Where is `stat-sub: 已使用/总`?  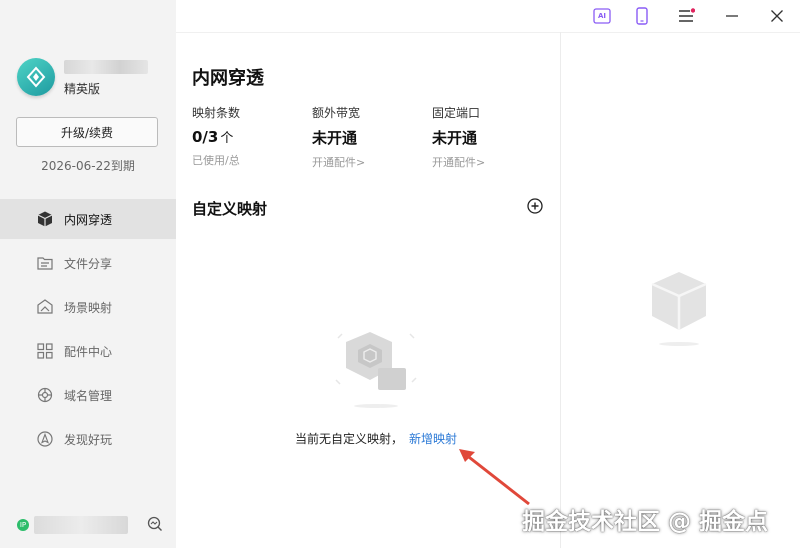 stat-sub: 已使用/总 is located at coordinates (216, 160).